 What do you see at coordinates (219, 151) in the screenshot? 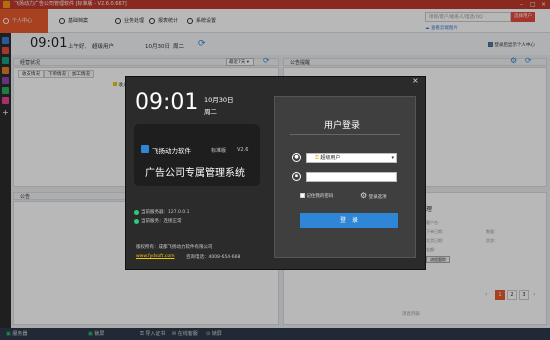
I see `edition-label: 标准版` at bounding box center [219, 151].